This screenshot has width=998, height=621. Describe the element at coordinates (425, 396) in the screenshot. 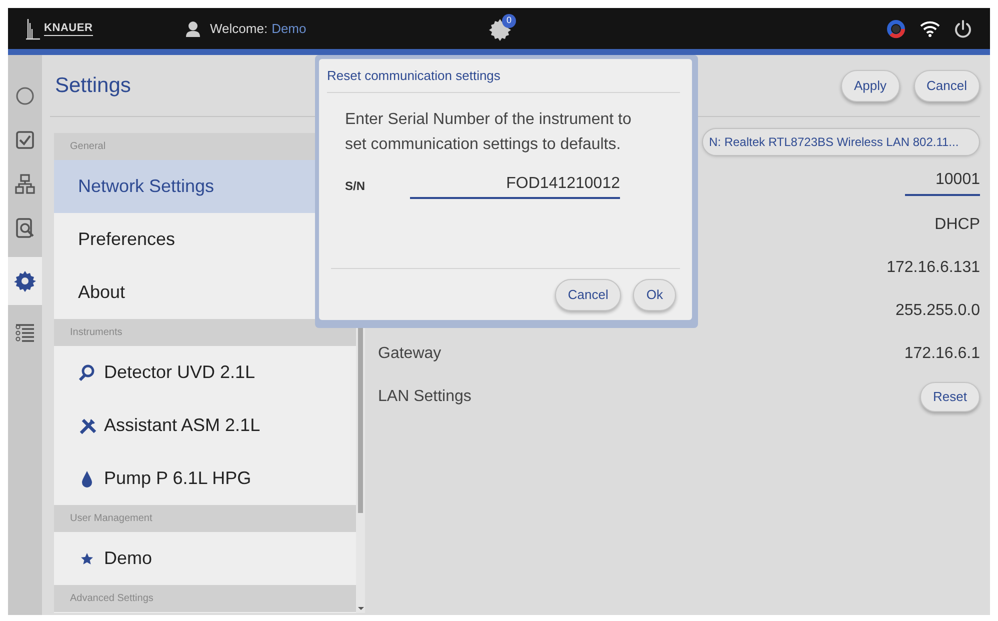

I see `row-label: LAN Settings` at that location.